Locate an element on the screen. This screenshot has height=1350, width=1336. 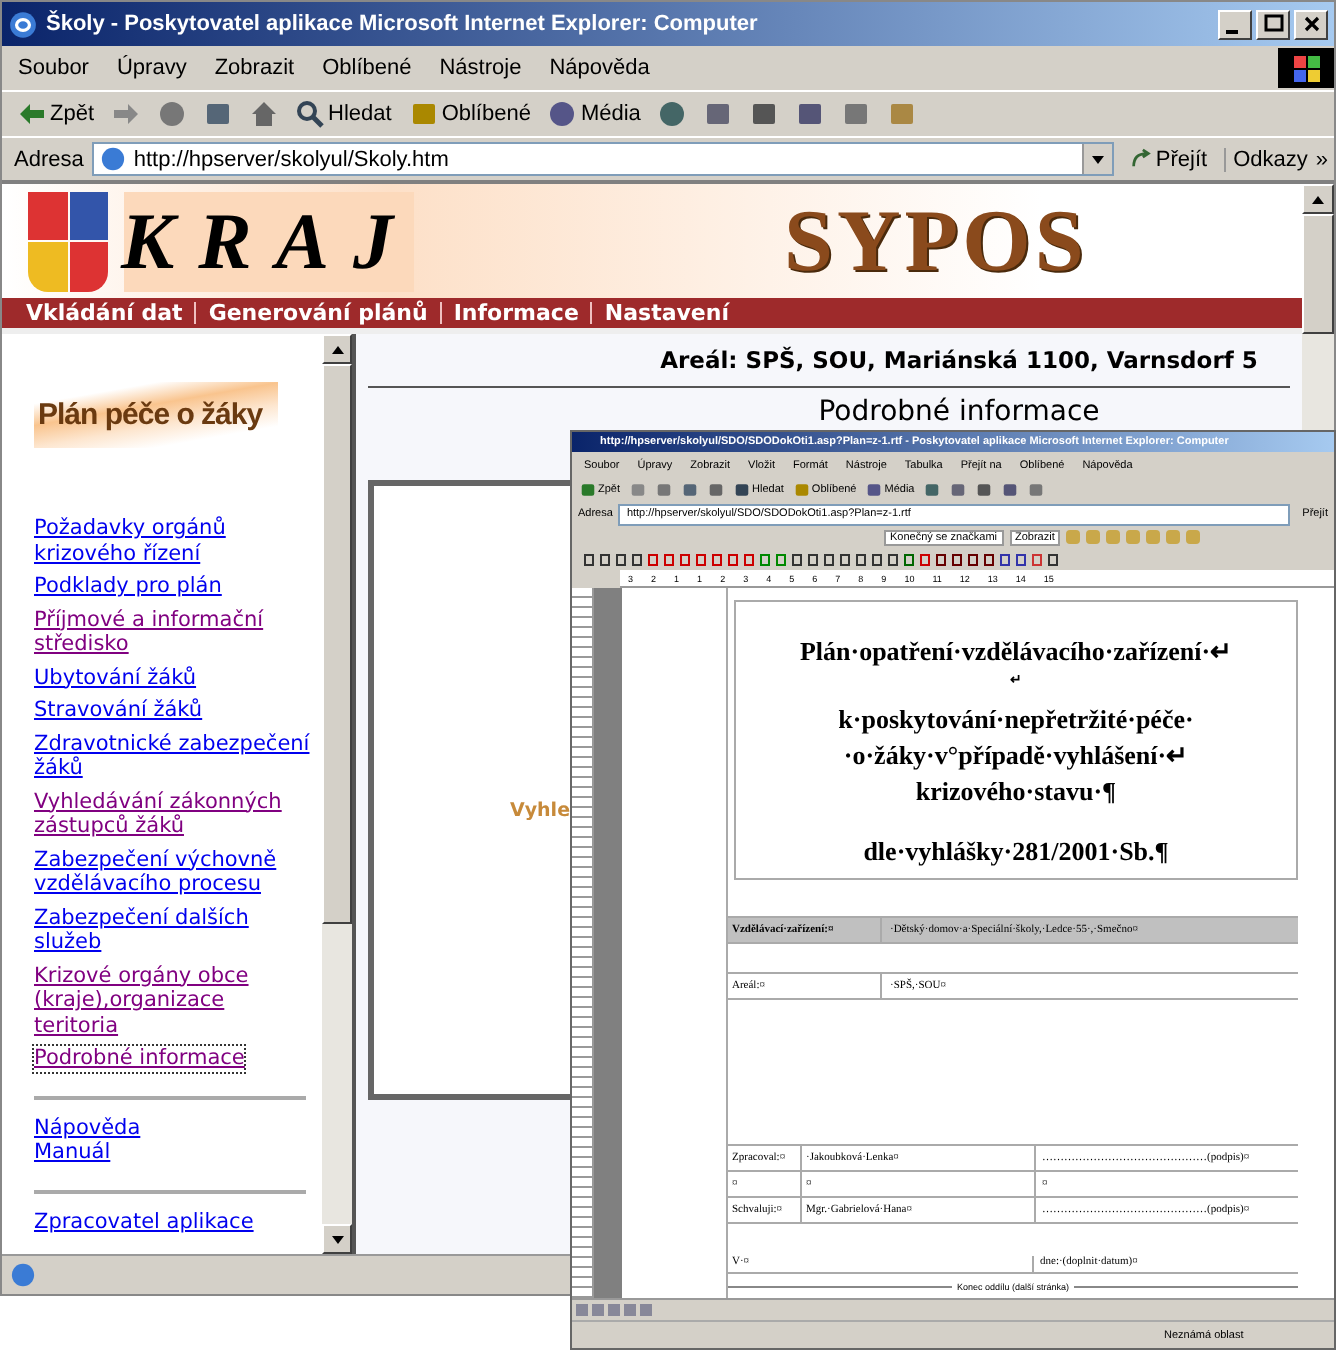
close-icon is located at coordinates (1311, 24).